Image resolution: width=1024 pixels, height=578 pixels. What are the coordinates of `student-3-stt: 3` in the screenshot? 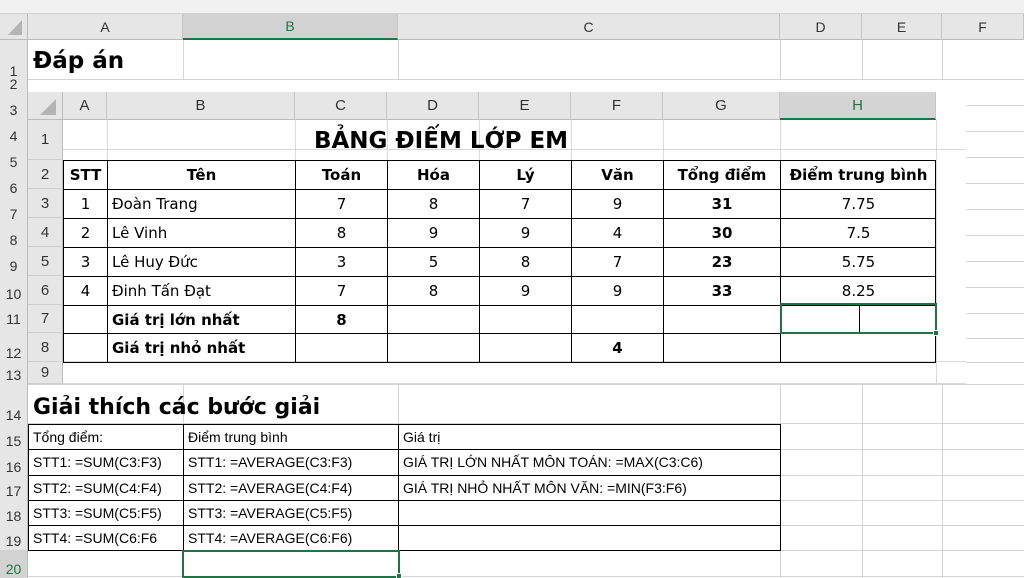 It's located at (85, 262).